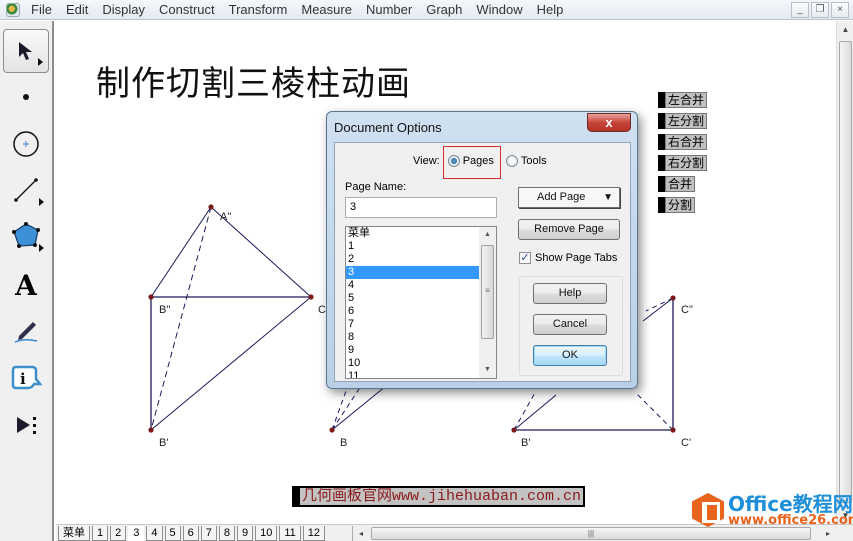 This screenshot has width=853, height=541. What do you see at coordinates (412, 337) in the screenshot?
I see `list-item: 8` at bounding box center [412, 337].